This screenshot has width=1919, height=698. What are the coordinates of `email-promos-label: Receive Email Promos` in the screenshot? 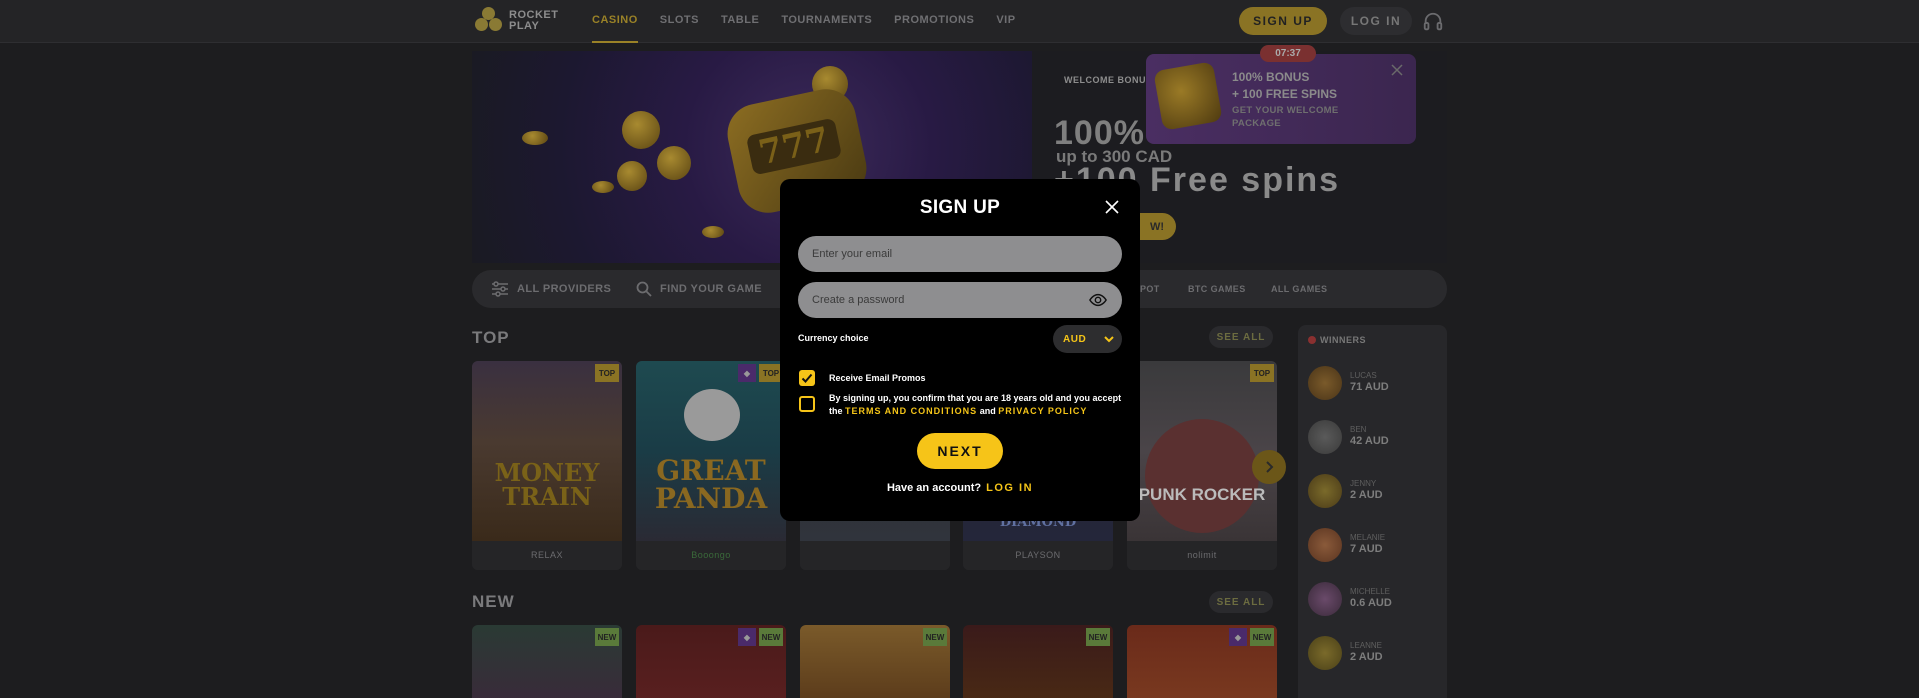 It's located at (877, 378).